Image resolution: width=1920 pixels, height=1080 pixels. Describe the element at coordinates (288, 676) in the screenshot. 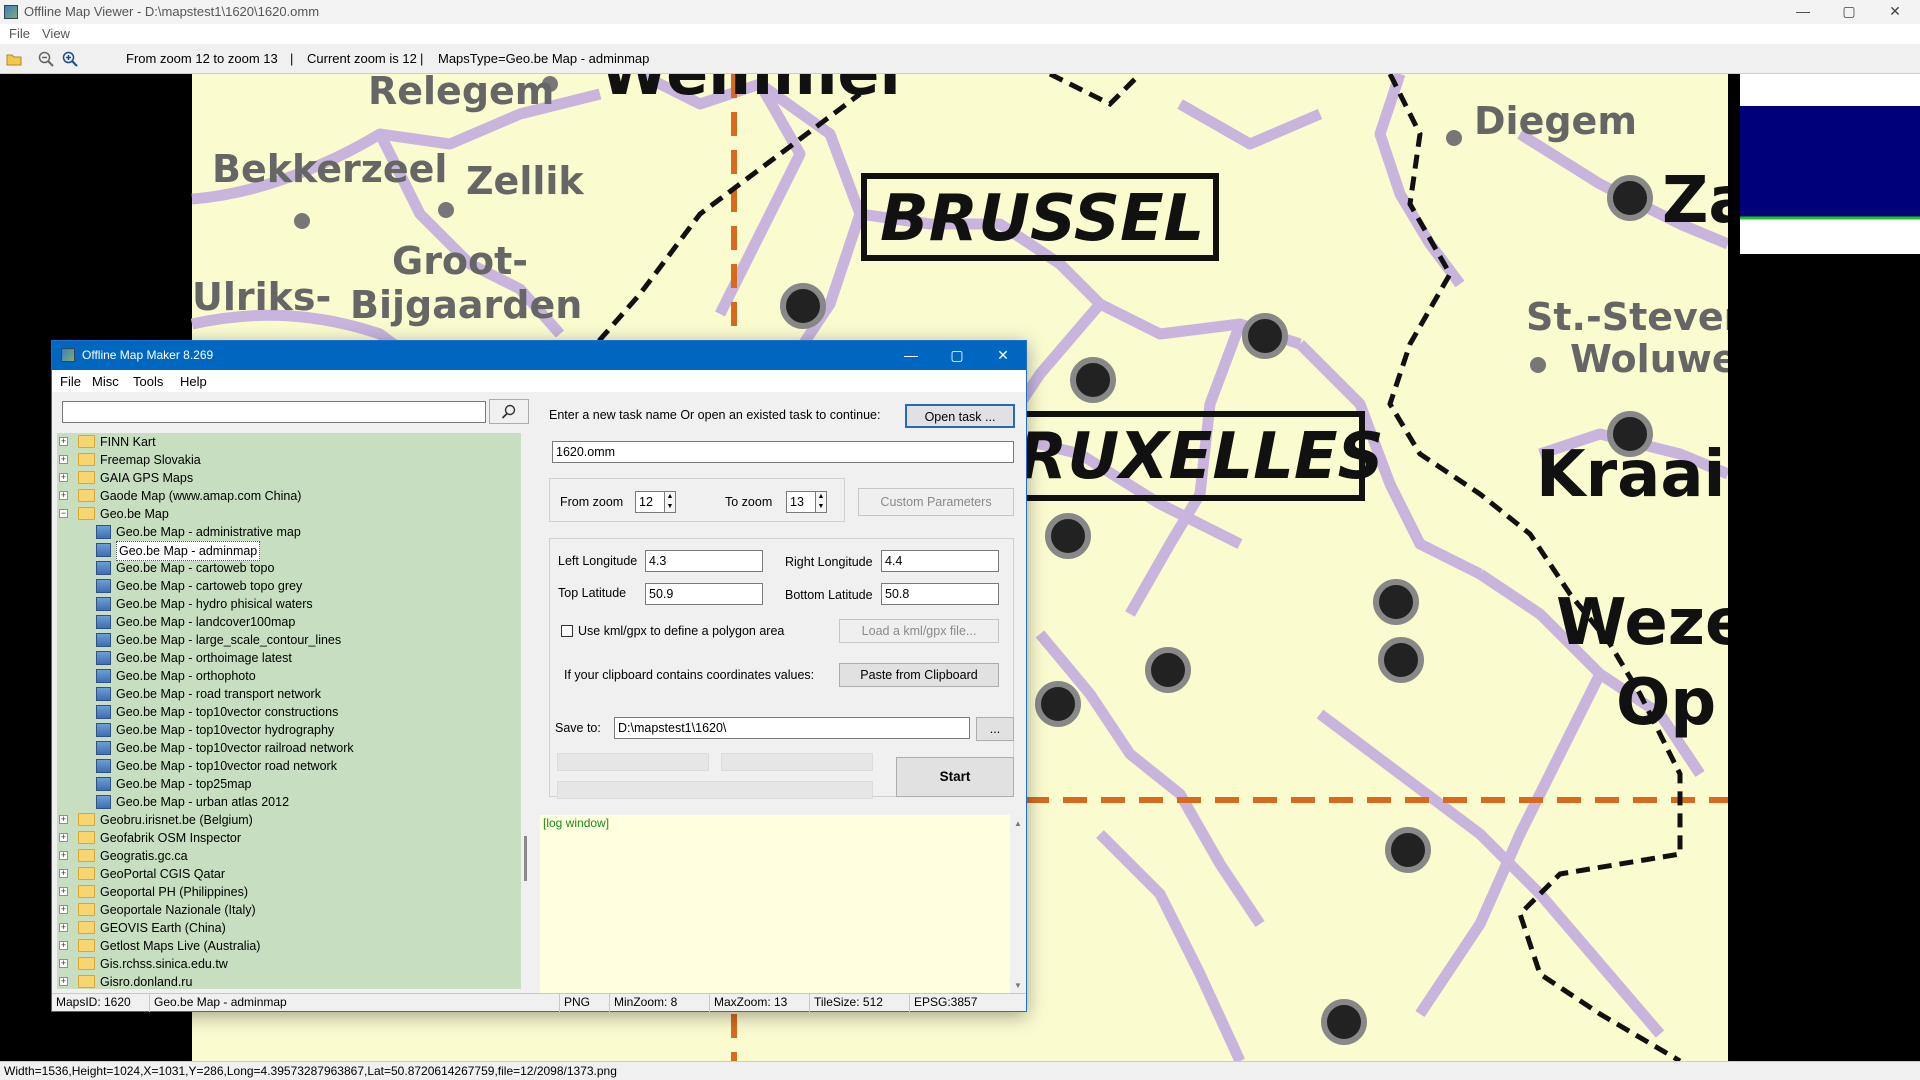

I see `tree-map-node: Geo.be Map - orthophoto` at that location.